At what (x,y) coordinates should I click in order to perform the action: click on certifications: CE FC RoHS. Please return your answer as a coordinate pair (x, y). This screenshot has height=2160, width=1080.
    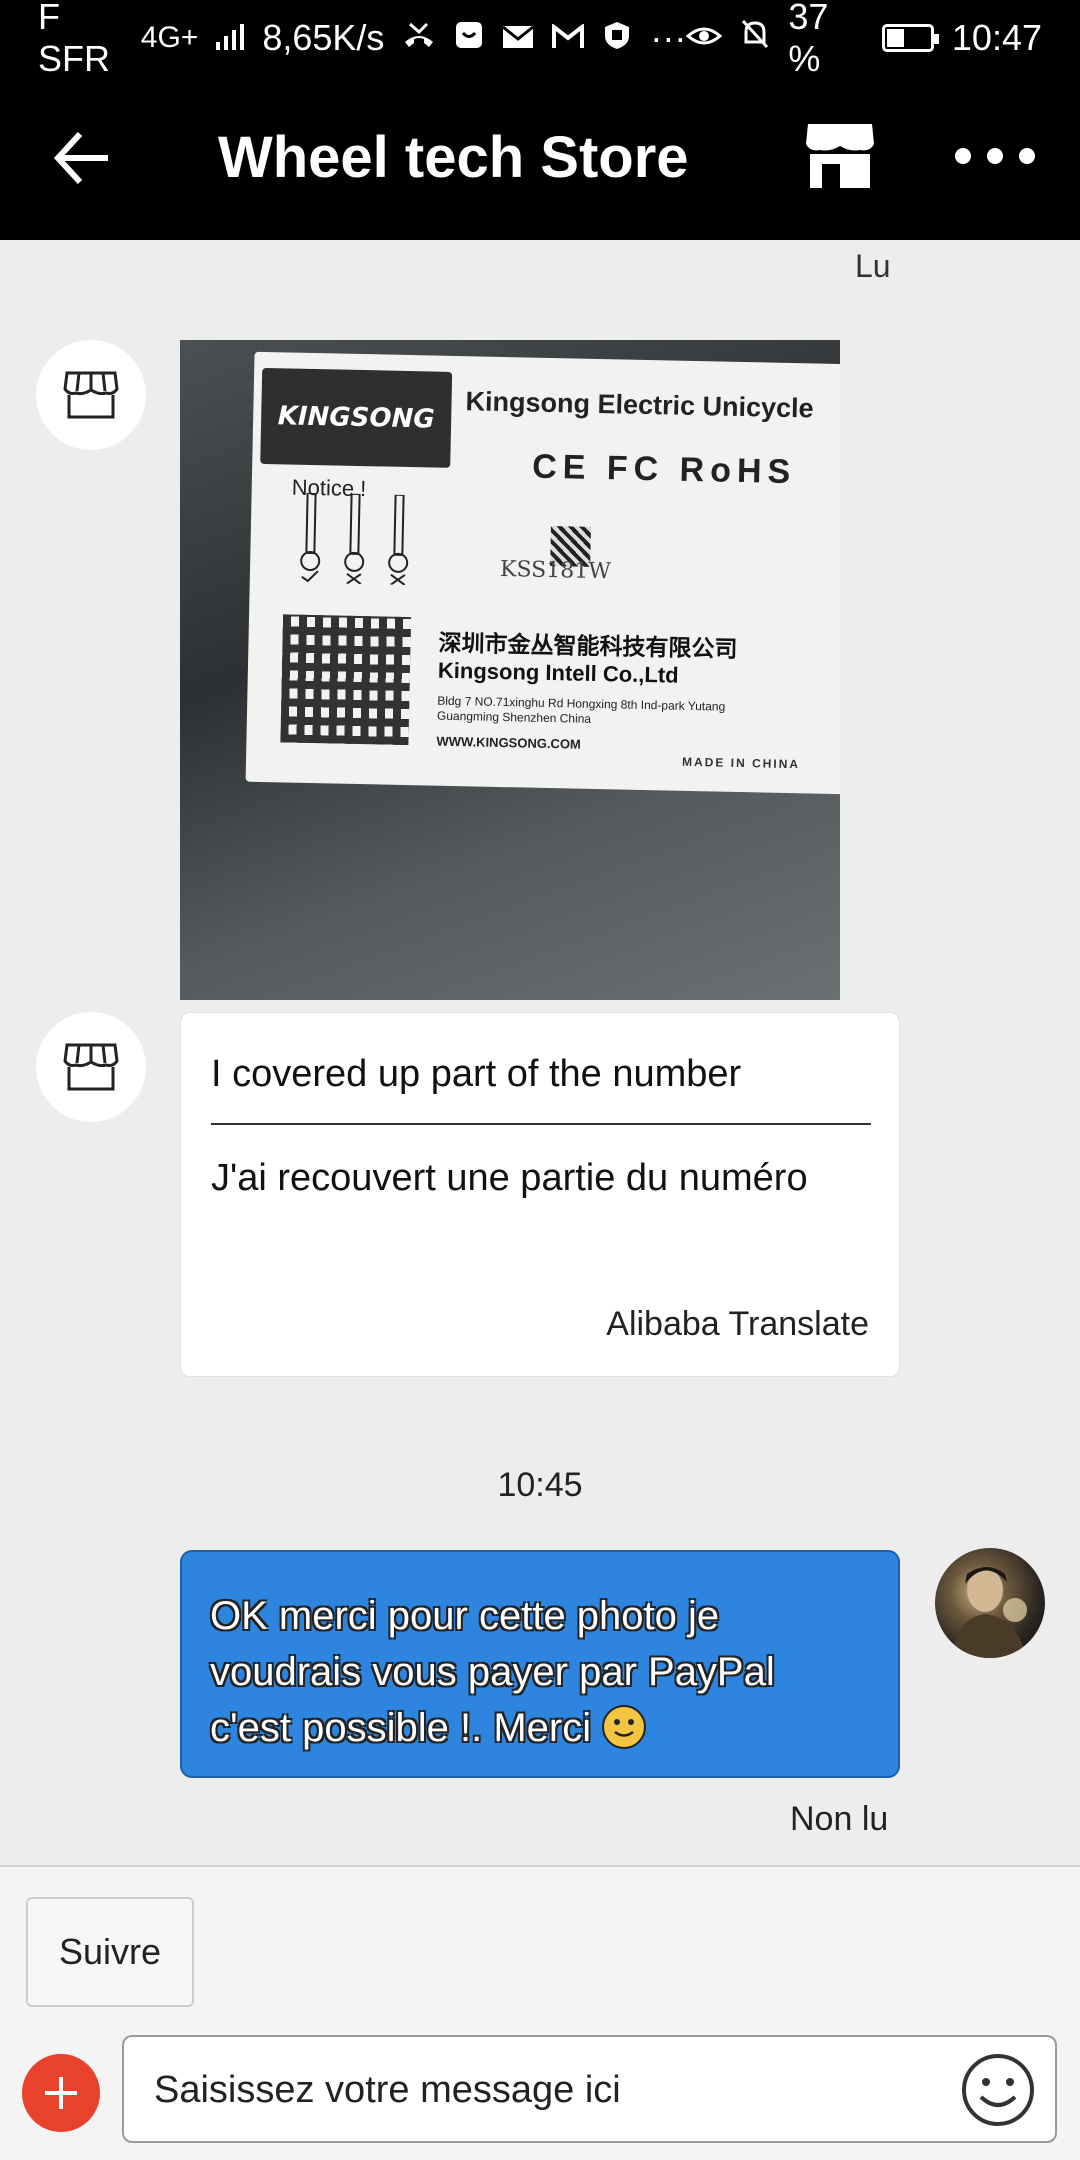
    Looking at the image, I should click on (664, 469).